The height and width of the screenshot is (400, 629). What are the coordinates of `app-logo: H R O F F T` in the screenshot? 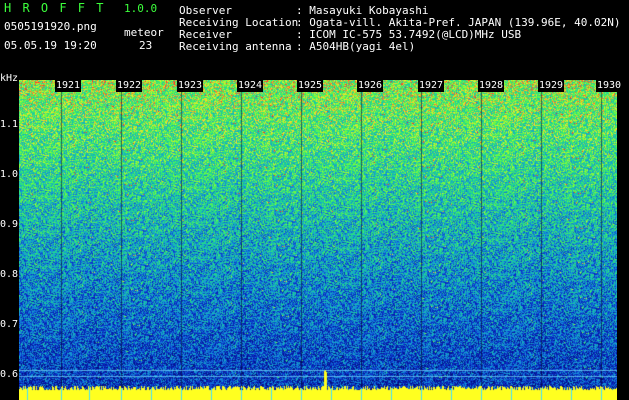 It's located at (55, 8).